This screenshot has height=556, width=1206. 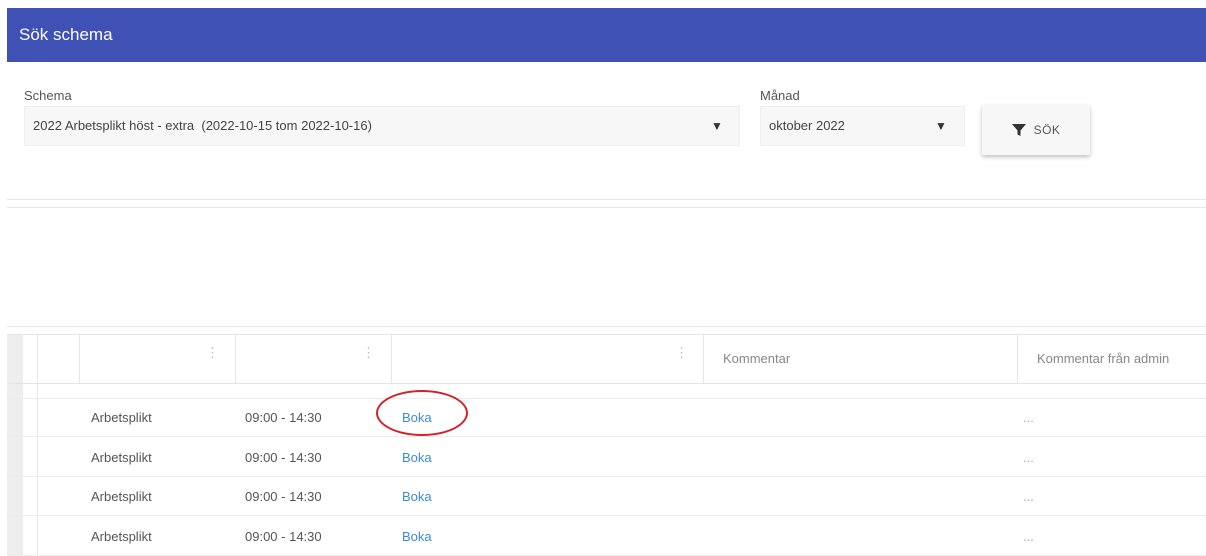 I want to click on month-select-value: oktober 2022, so click(x=807, y=125).